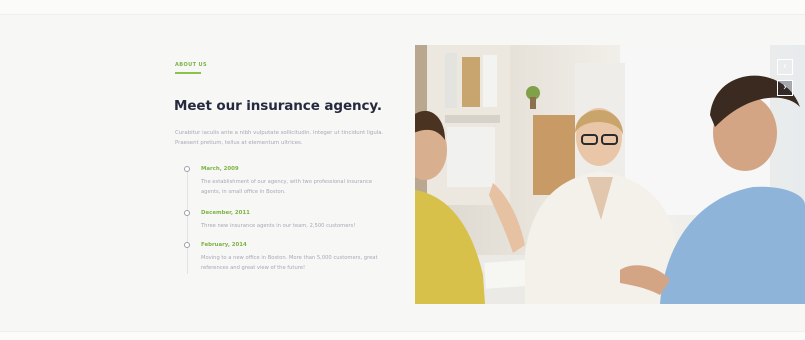 The image size is (805, 340). I want to click on slider-prev-button: ‹, so click(785, 67).